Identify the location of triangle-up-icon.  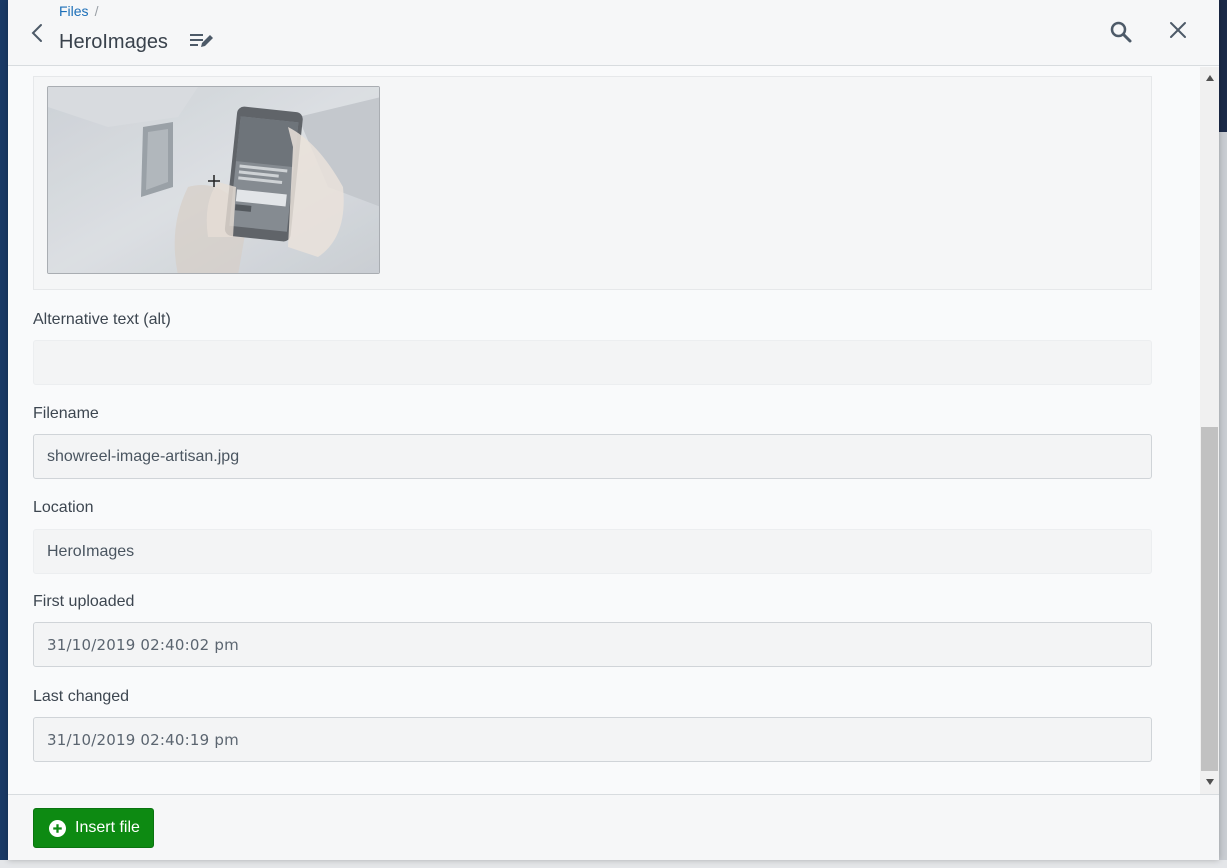
(1209, 77).